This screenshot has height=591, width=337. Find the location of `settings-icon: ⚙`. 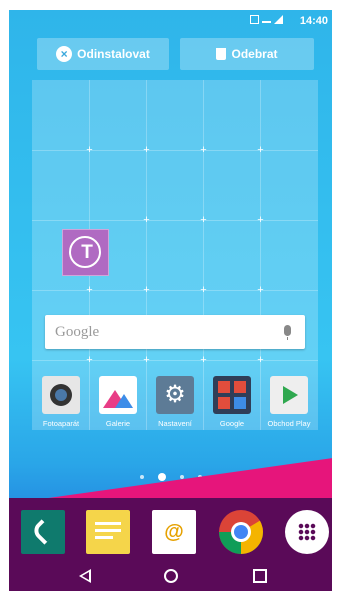

settings-icon: ⚙ is located at coordinates (175, 395).